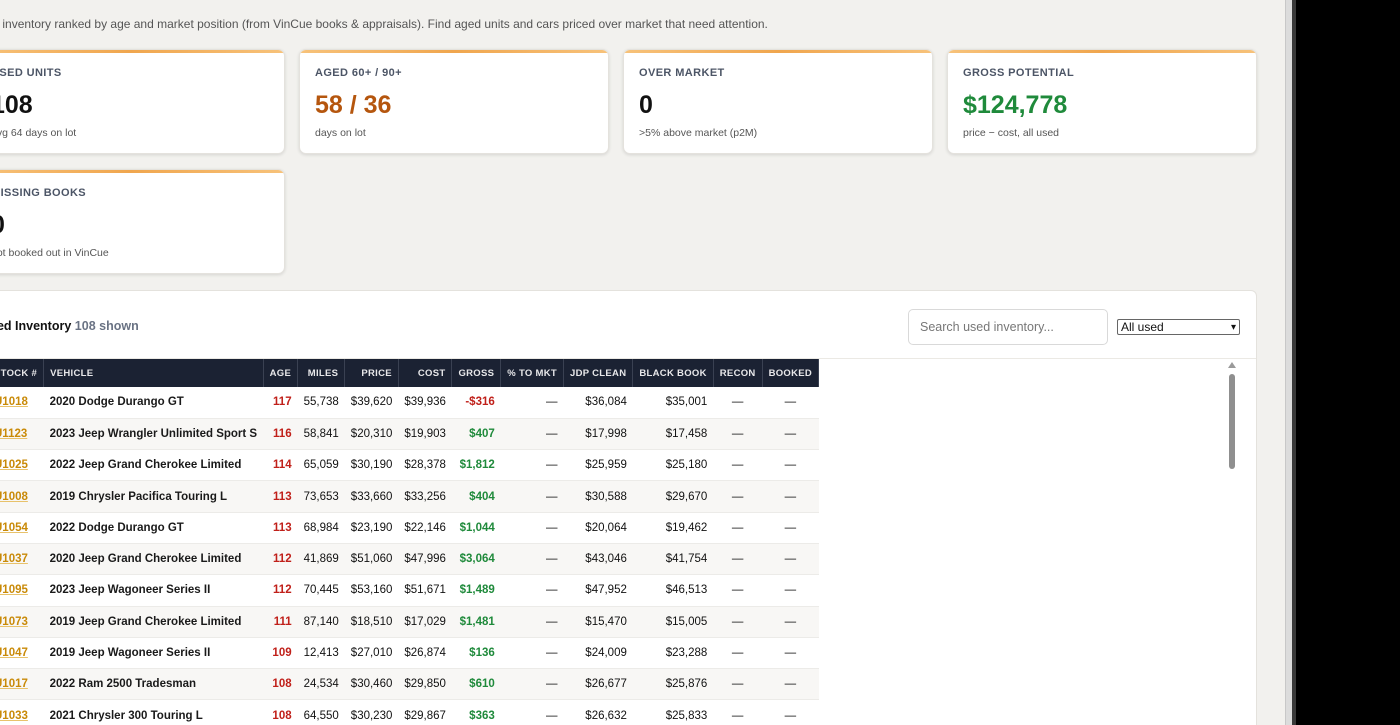 The height and width of the screenshot is (725, 1400). What do you see at coordinates (425, 528) in the screenshot?
I see `cell-cost: $22,146` at bounding box center [425, 528].